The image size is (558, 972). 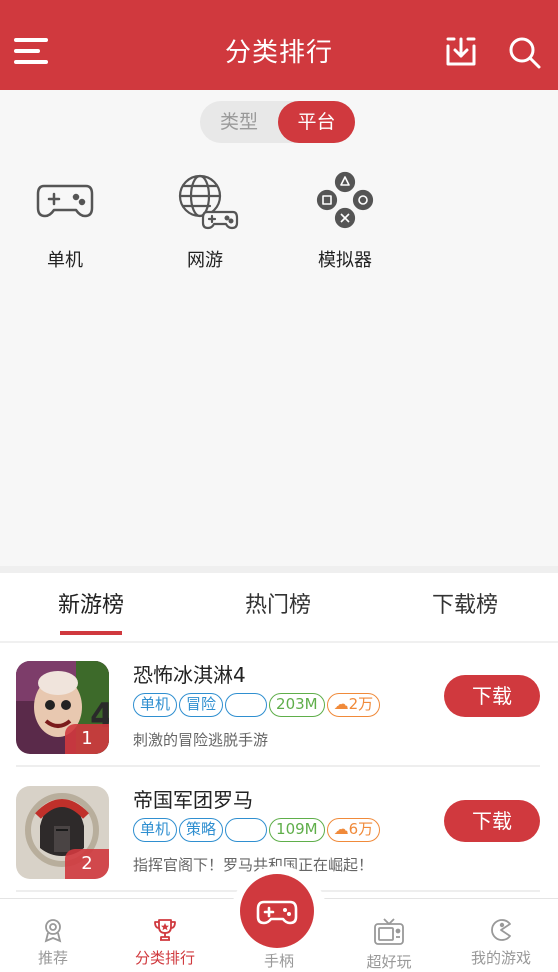 I want to click on nav-gamepad-button, so click(x=277, y=911).